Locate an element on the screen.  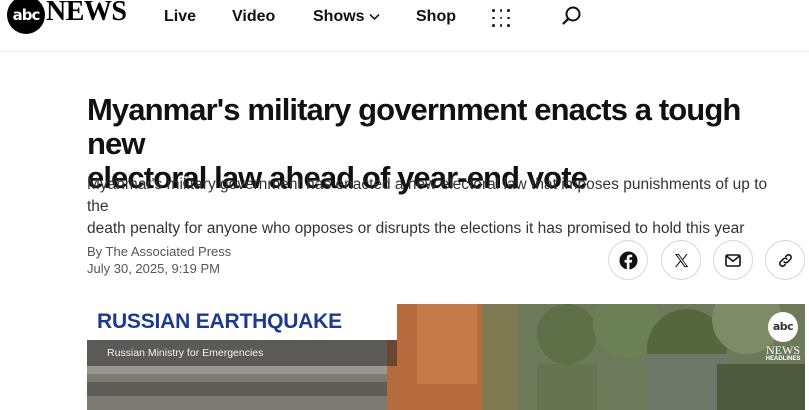
news-wordmark: NEWS is located at coordinates (86, 13).